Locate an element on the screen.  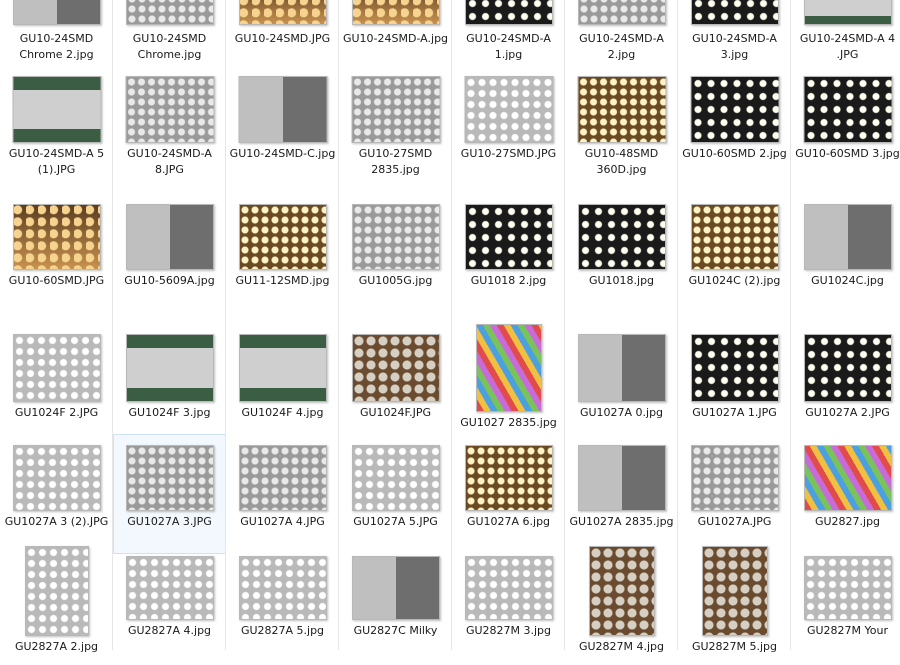
file-item: GU1027 2835.jpg is located at coordinates (508, 383).